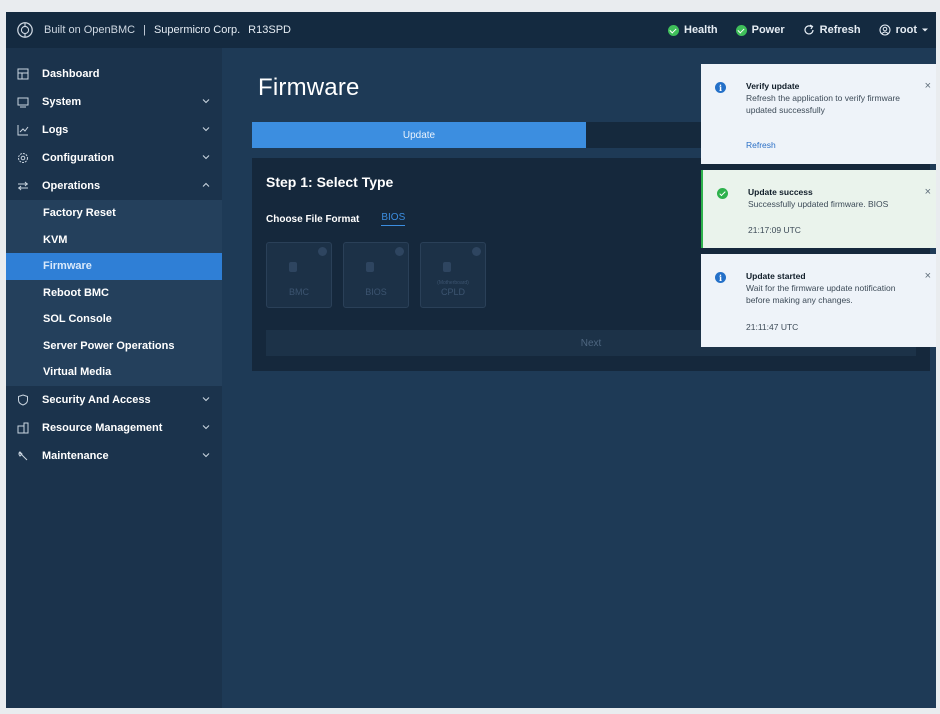  Describe the element at coordinates (741, 30) in the screenshot. I see `power-ok-icon` at that location.